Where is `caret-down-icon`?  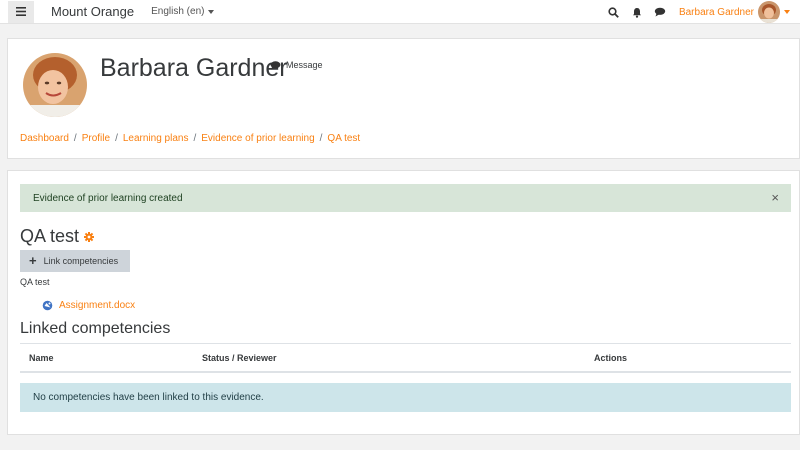
caret-down-icon is located at coordinates (211, 11).